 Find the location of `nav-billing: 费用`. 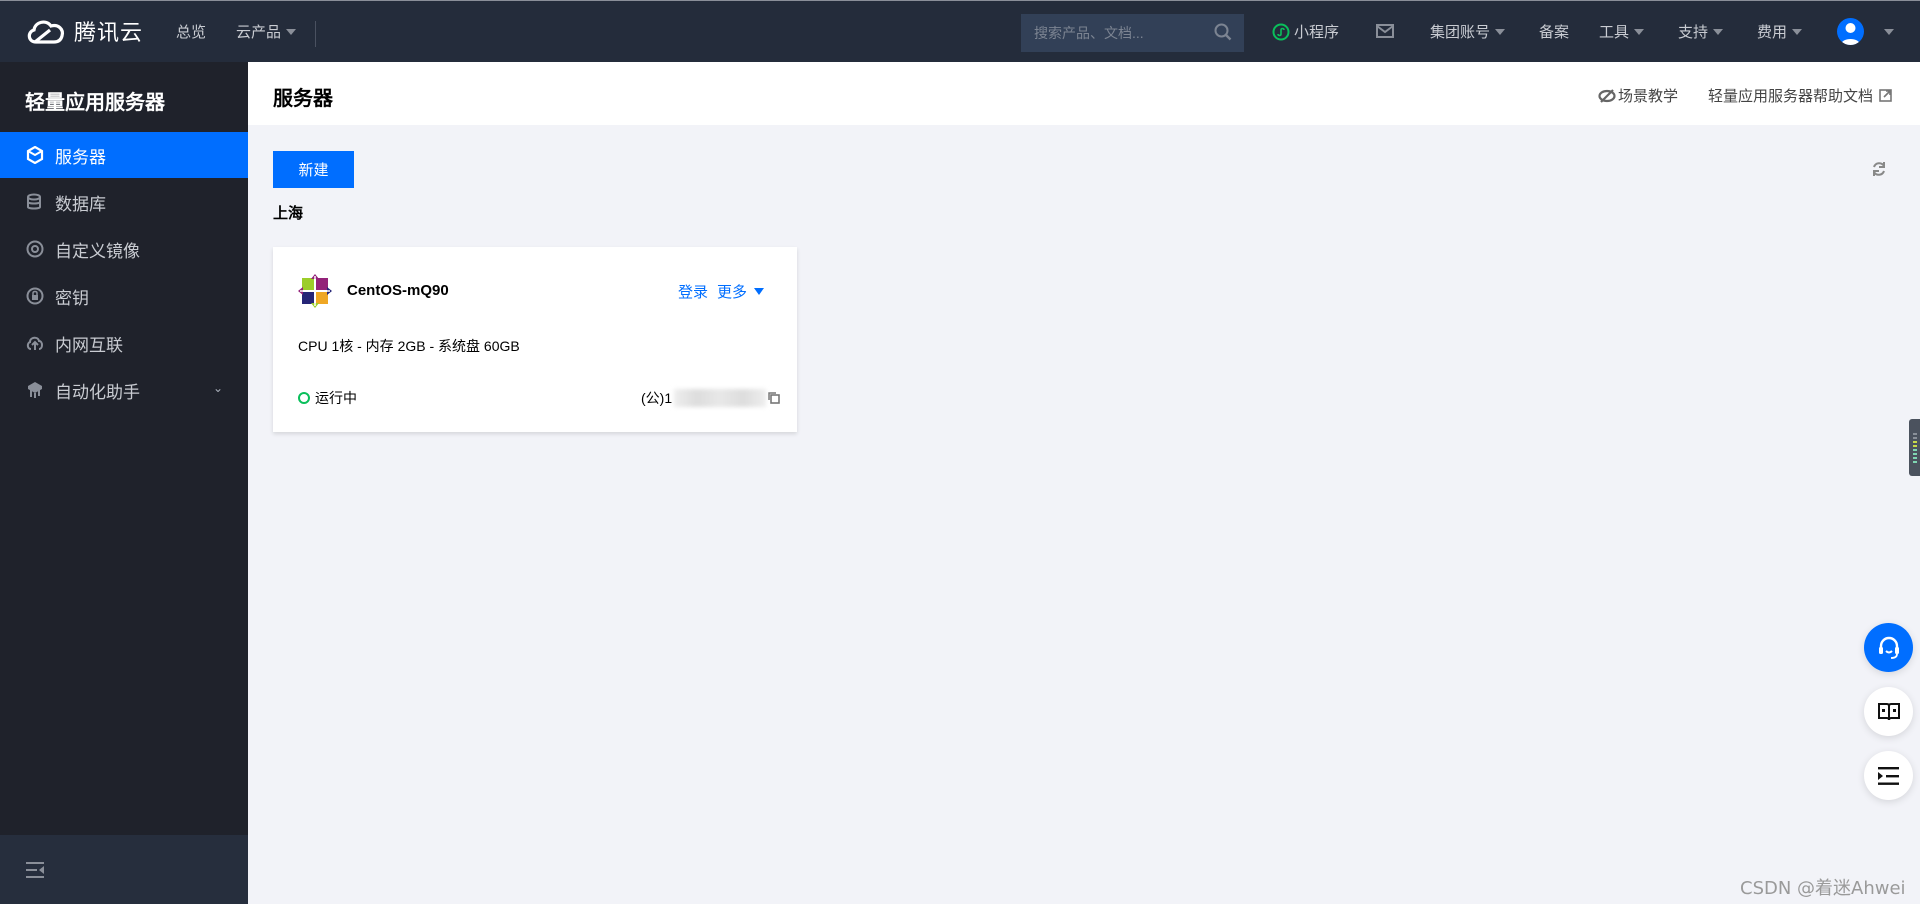

nav-billing: 费用 is located at coordinates (1780, 31).